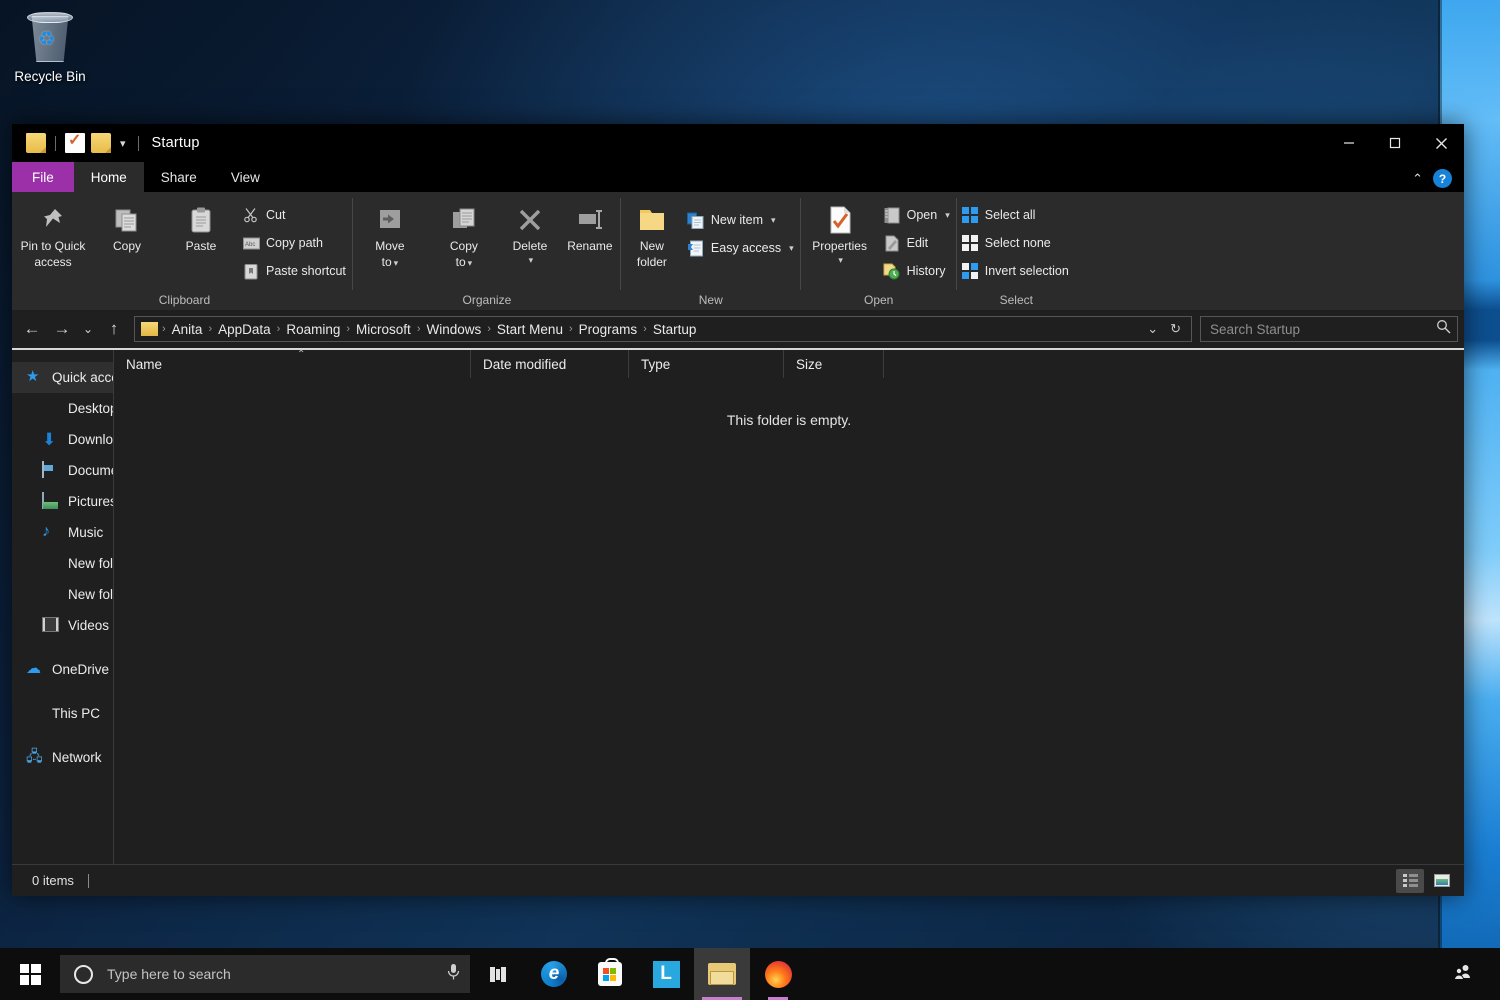 This screenshot has height=1000, width=1500. Describe the element at coordinates (1016, 243) in the screenshot. I see `select-none-button: Select none` at that location.